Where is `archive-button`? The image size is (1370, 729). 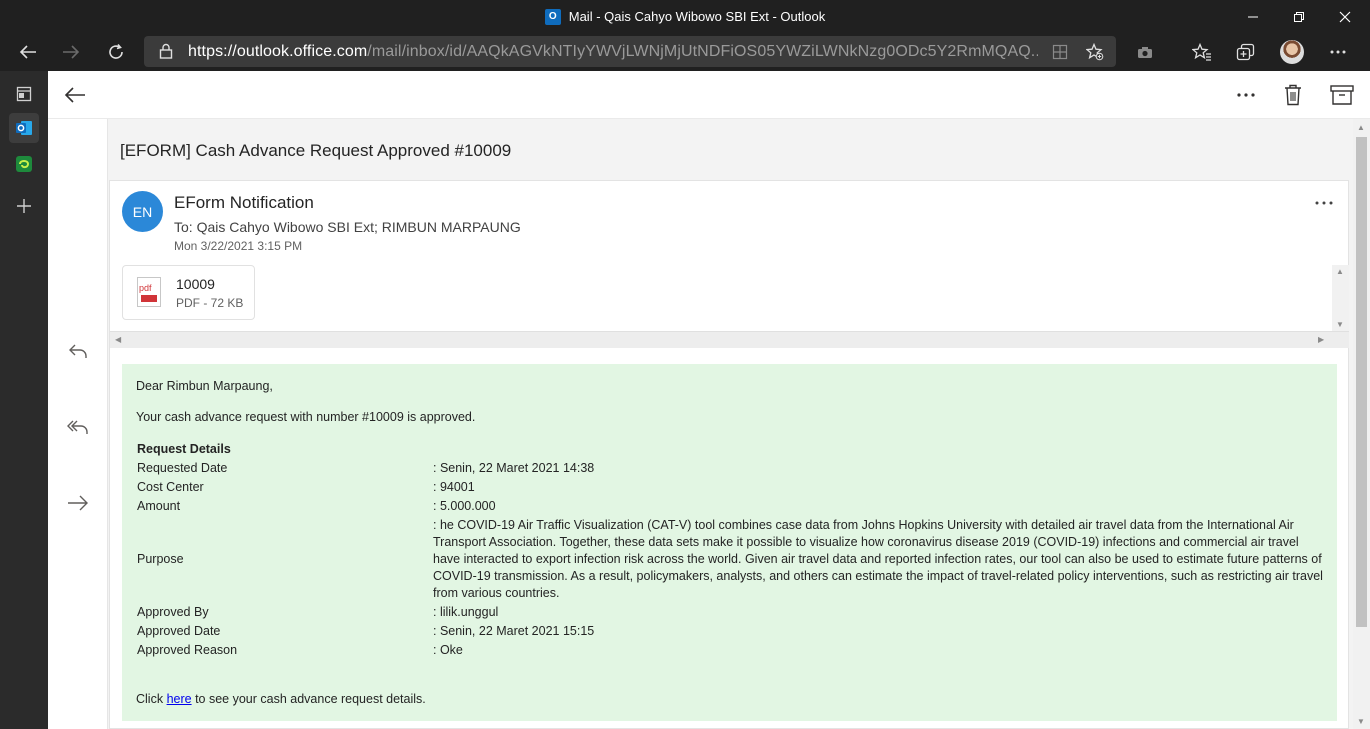
archive-button is located at coordinates (1342, 95).